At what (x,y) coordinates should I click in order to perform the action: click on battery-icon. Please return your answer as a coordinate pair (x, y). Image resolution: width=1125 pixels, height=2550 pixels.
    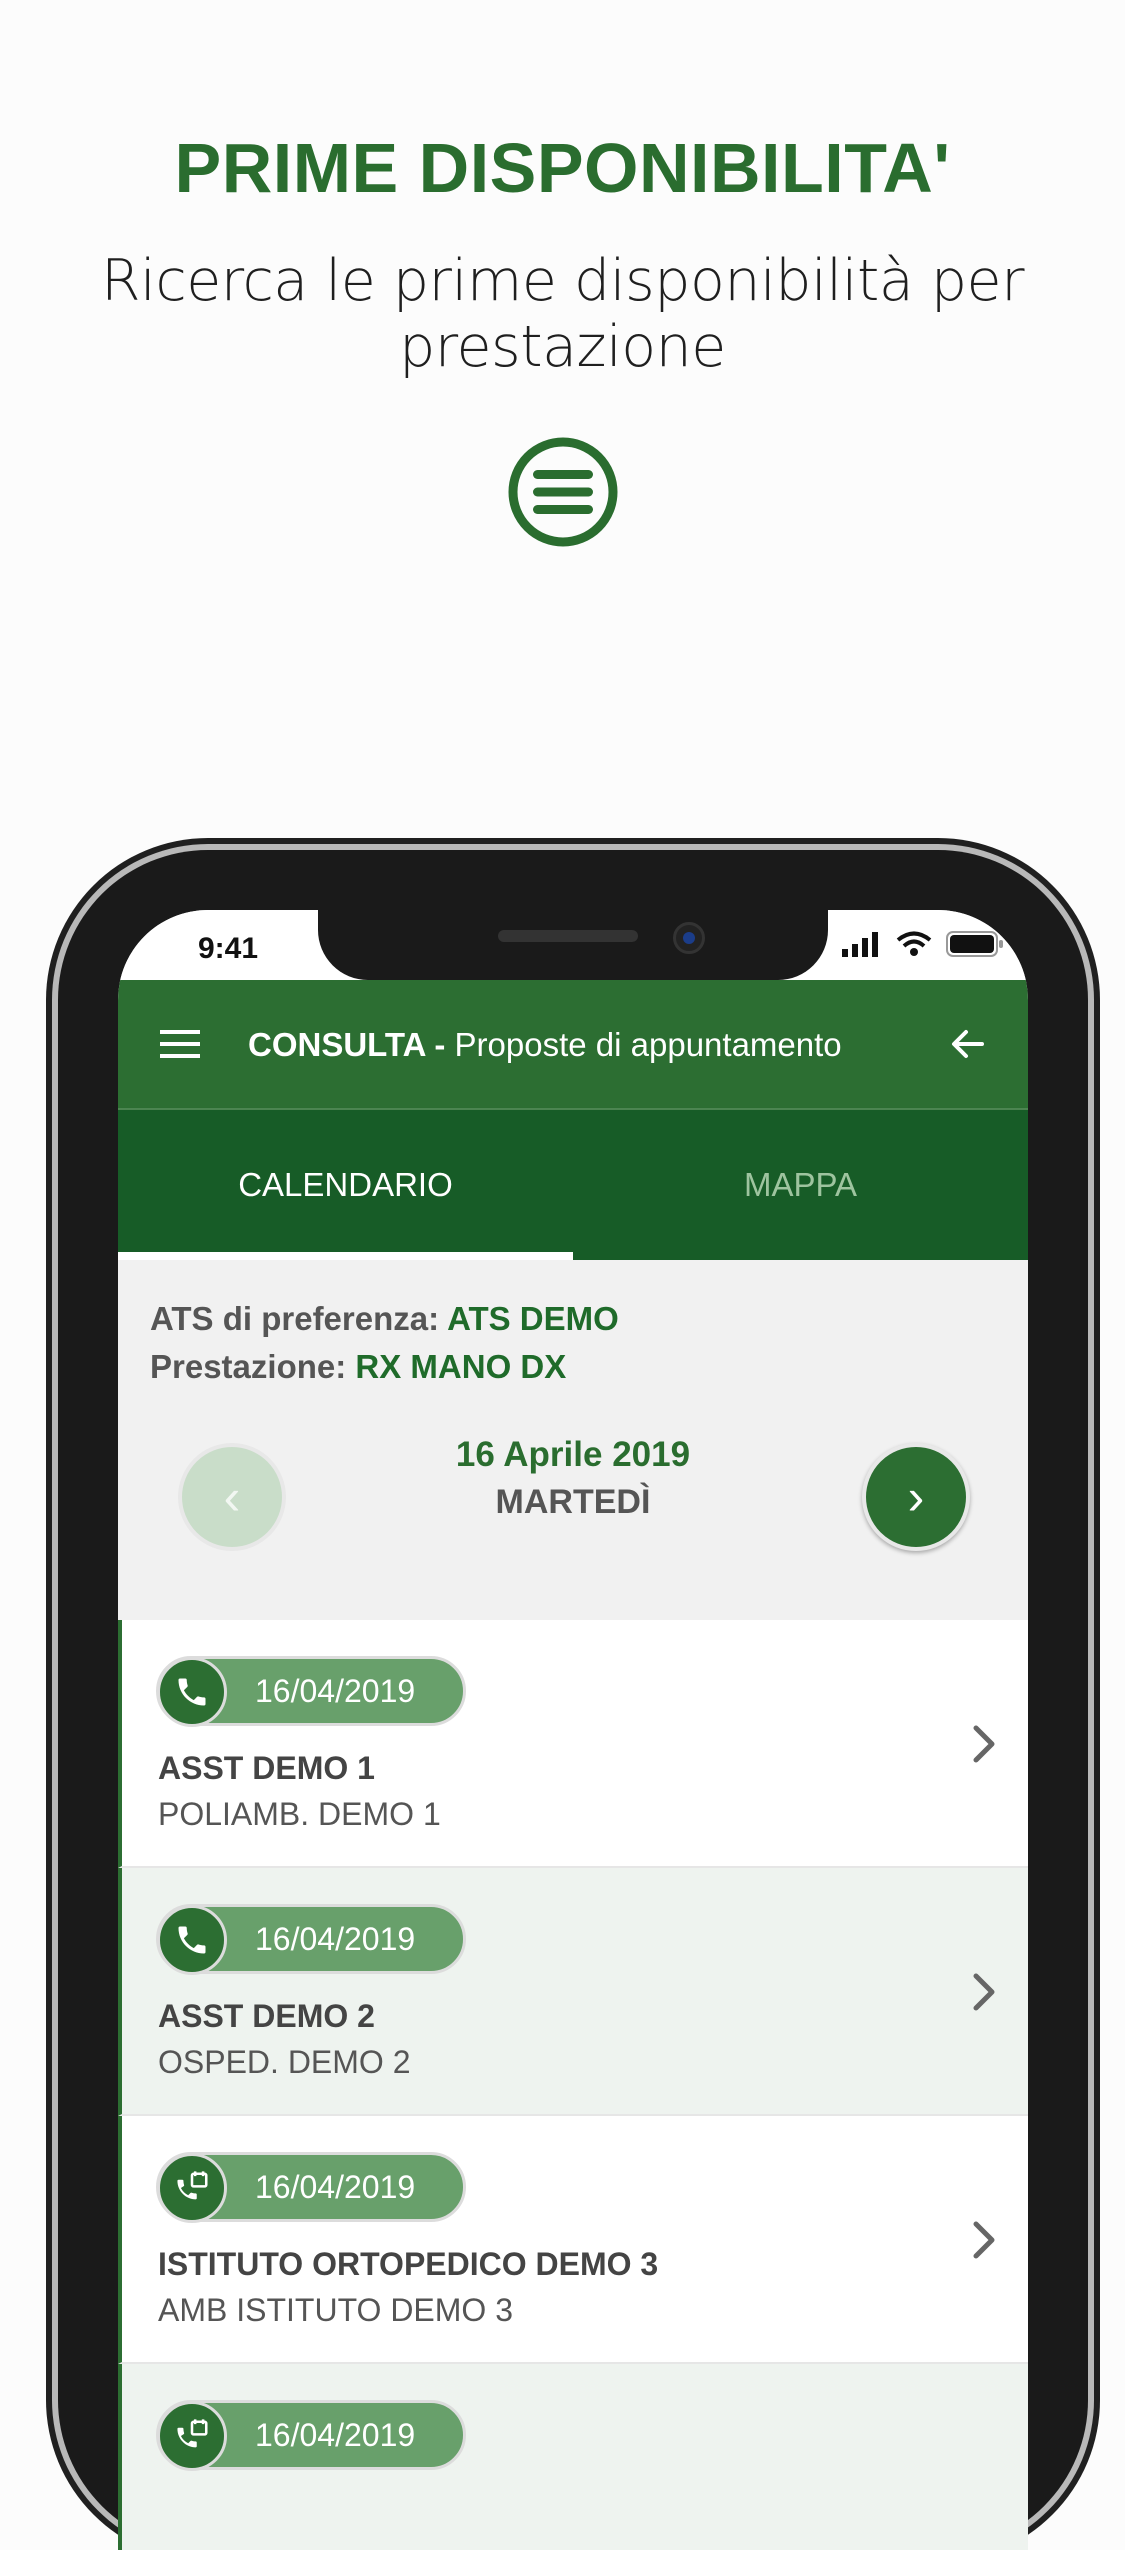
    Looking at the image, I should click on (974, 944).